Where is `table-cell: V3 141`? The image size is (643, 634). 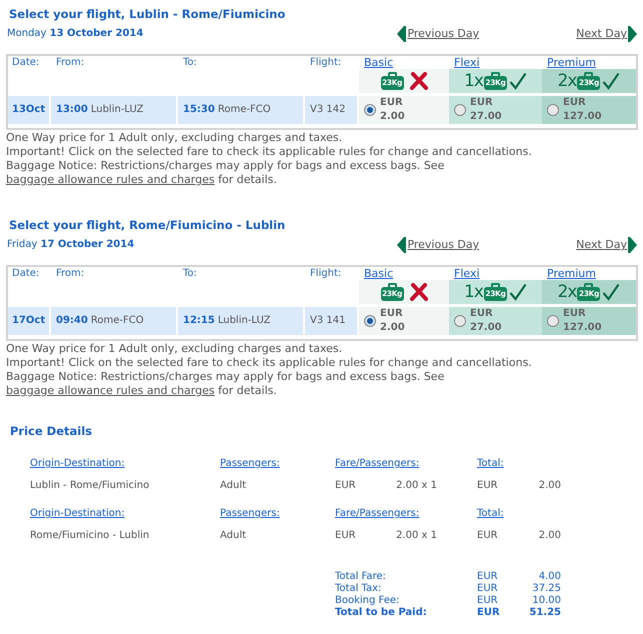 table-cell: V3 141 is located at coordinates (331, 321).